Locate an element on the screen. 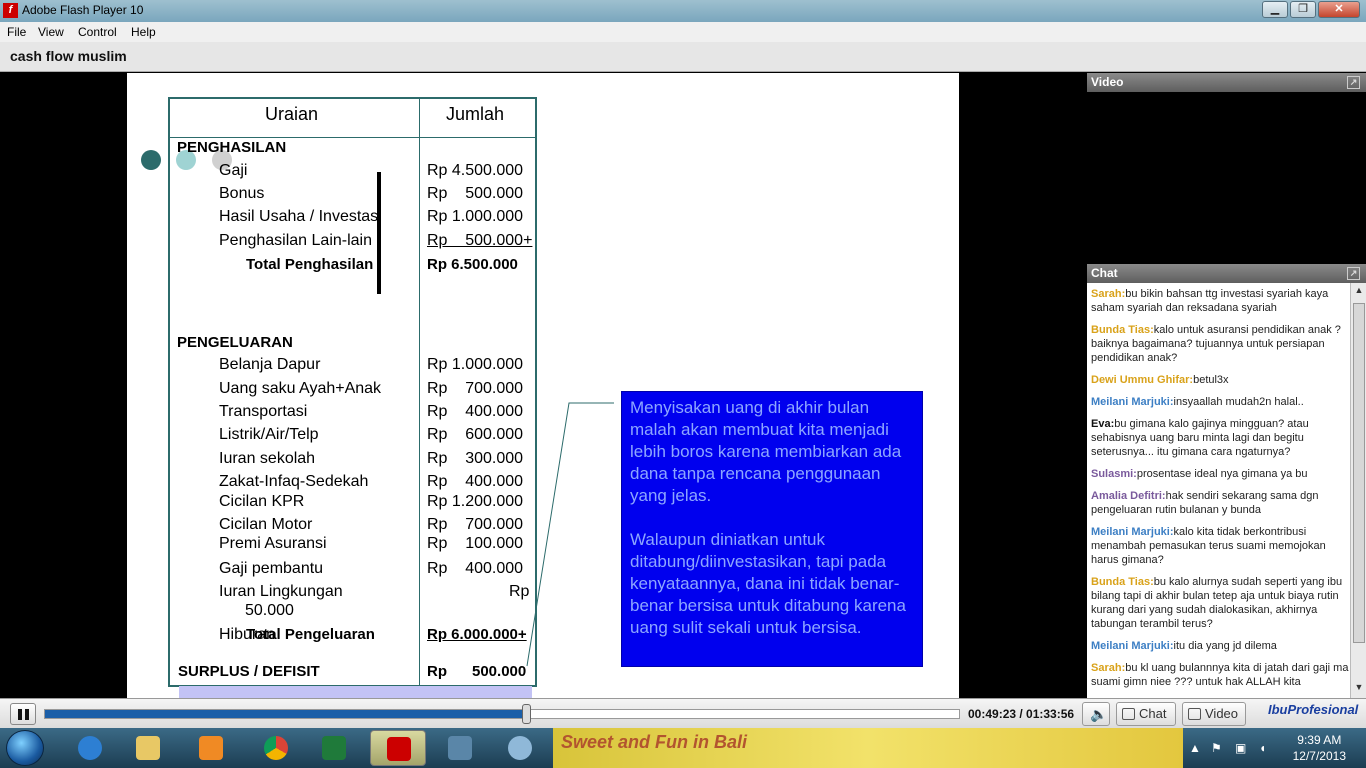 This screenshot has height=768, width=1366. system-tray: ▲ ⚑ ▣ ◖ 9:39 AM 12/7/2013 is located at coordinates (1274, 748).